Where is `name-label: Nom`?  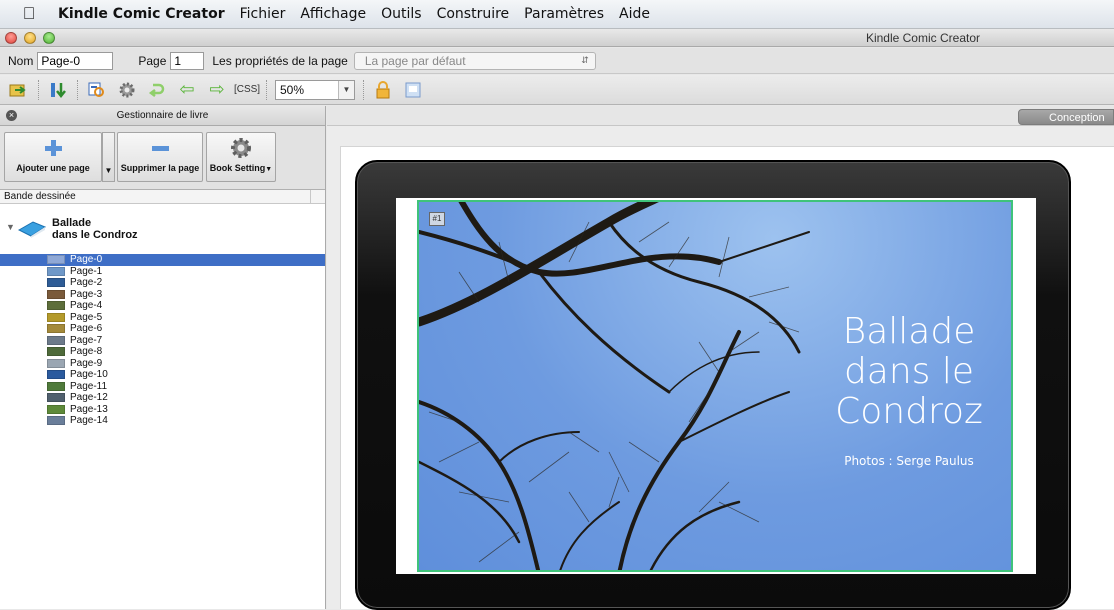 name-label: Nom is located at coordinates (21, 60).